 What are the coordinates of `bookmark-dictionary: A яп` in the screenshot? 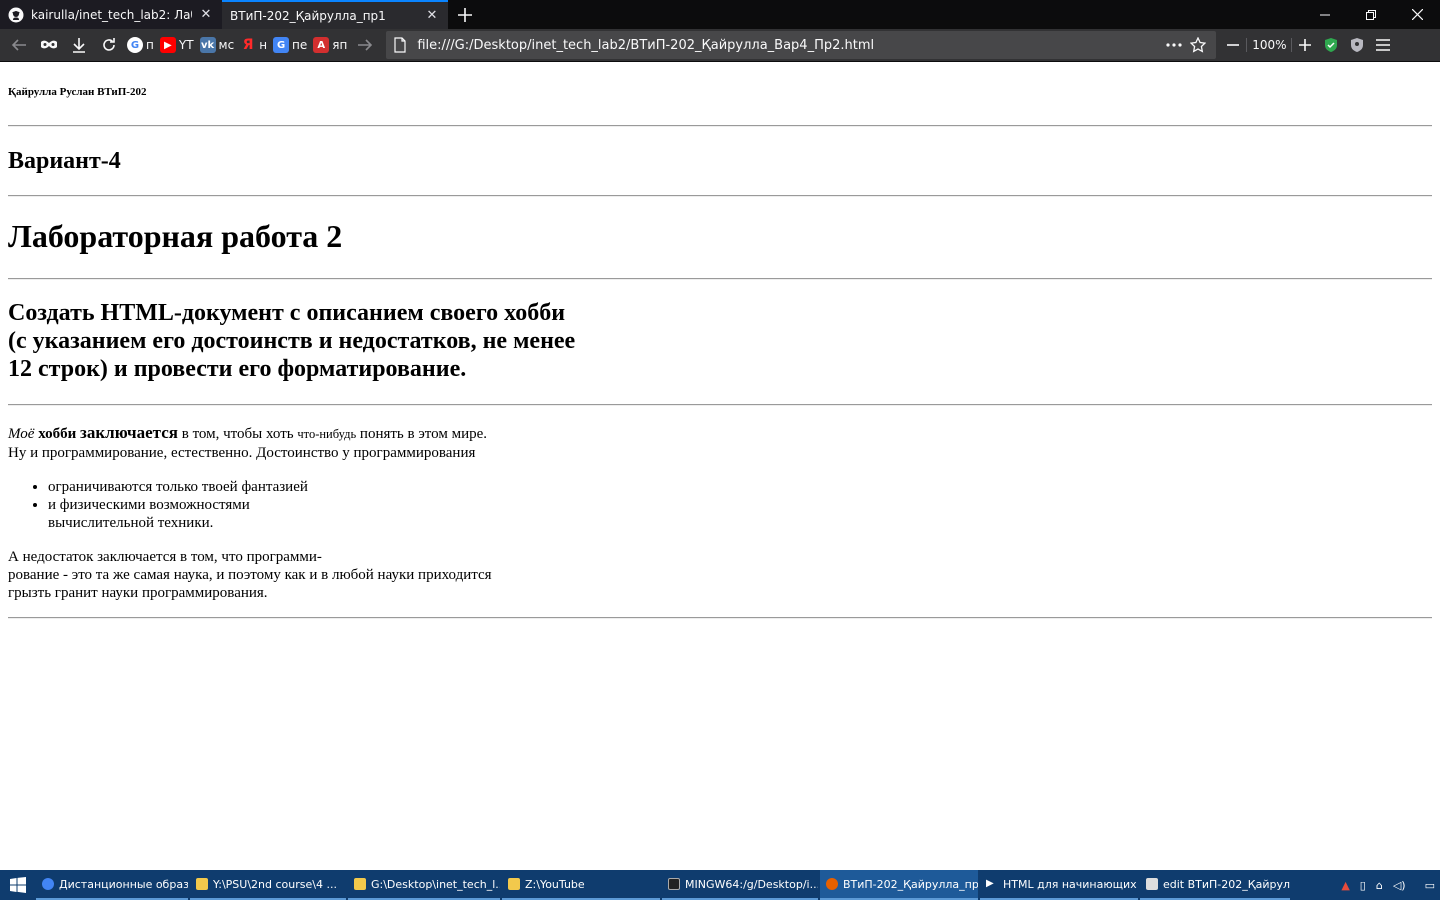 It's located at (330, 45).